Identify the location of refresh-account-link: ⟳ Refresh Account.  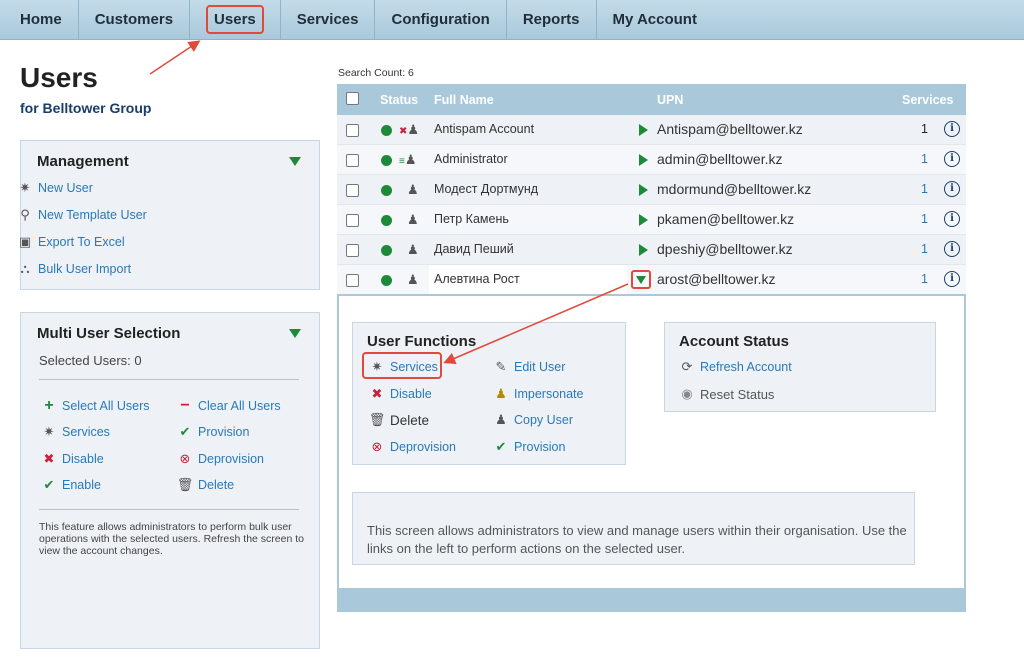
(735, 367).